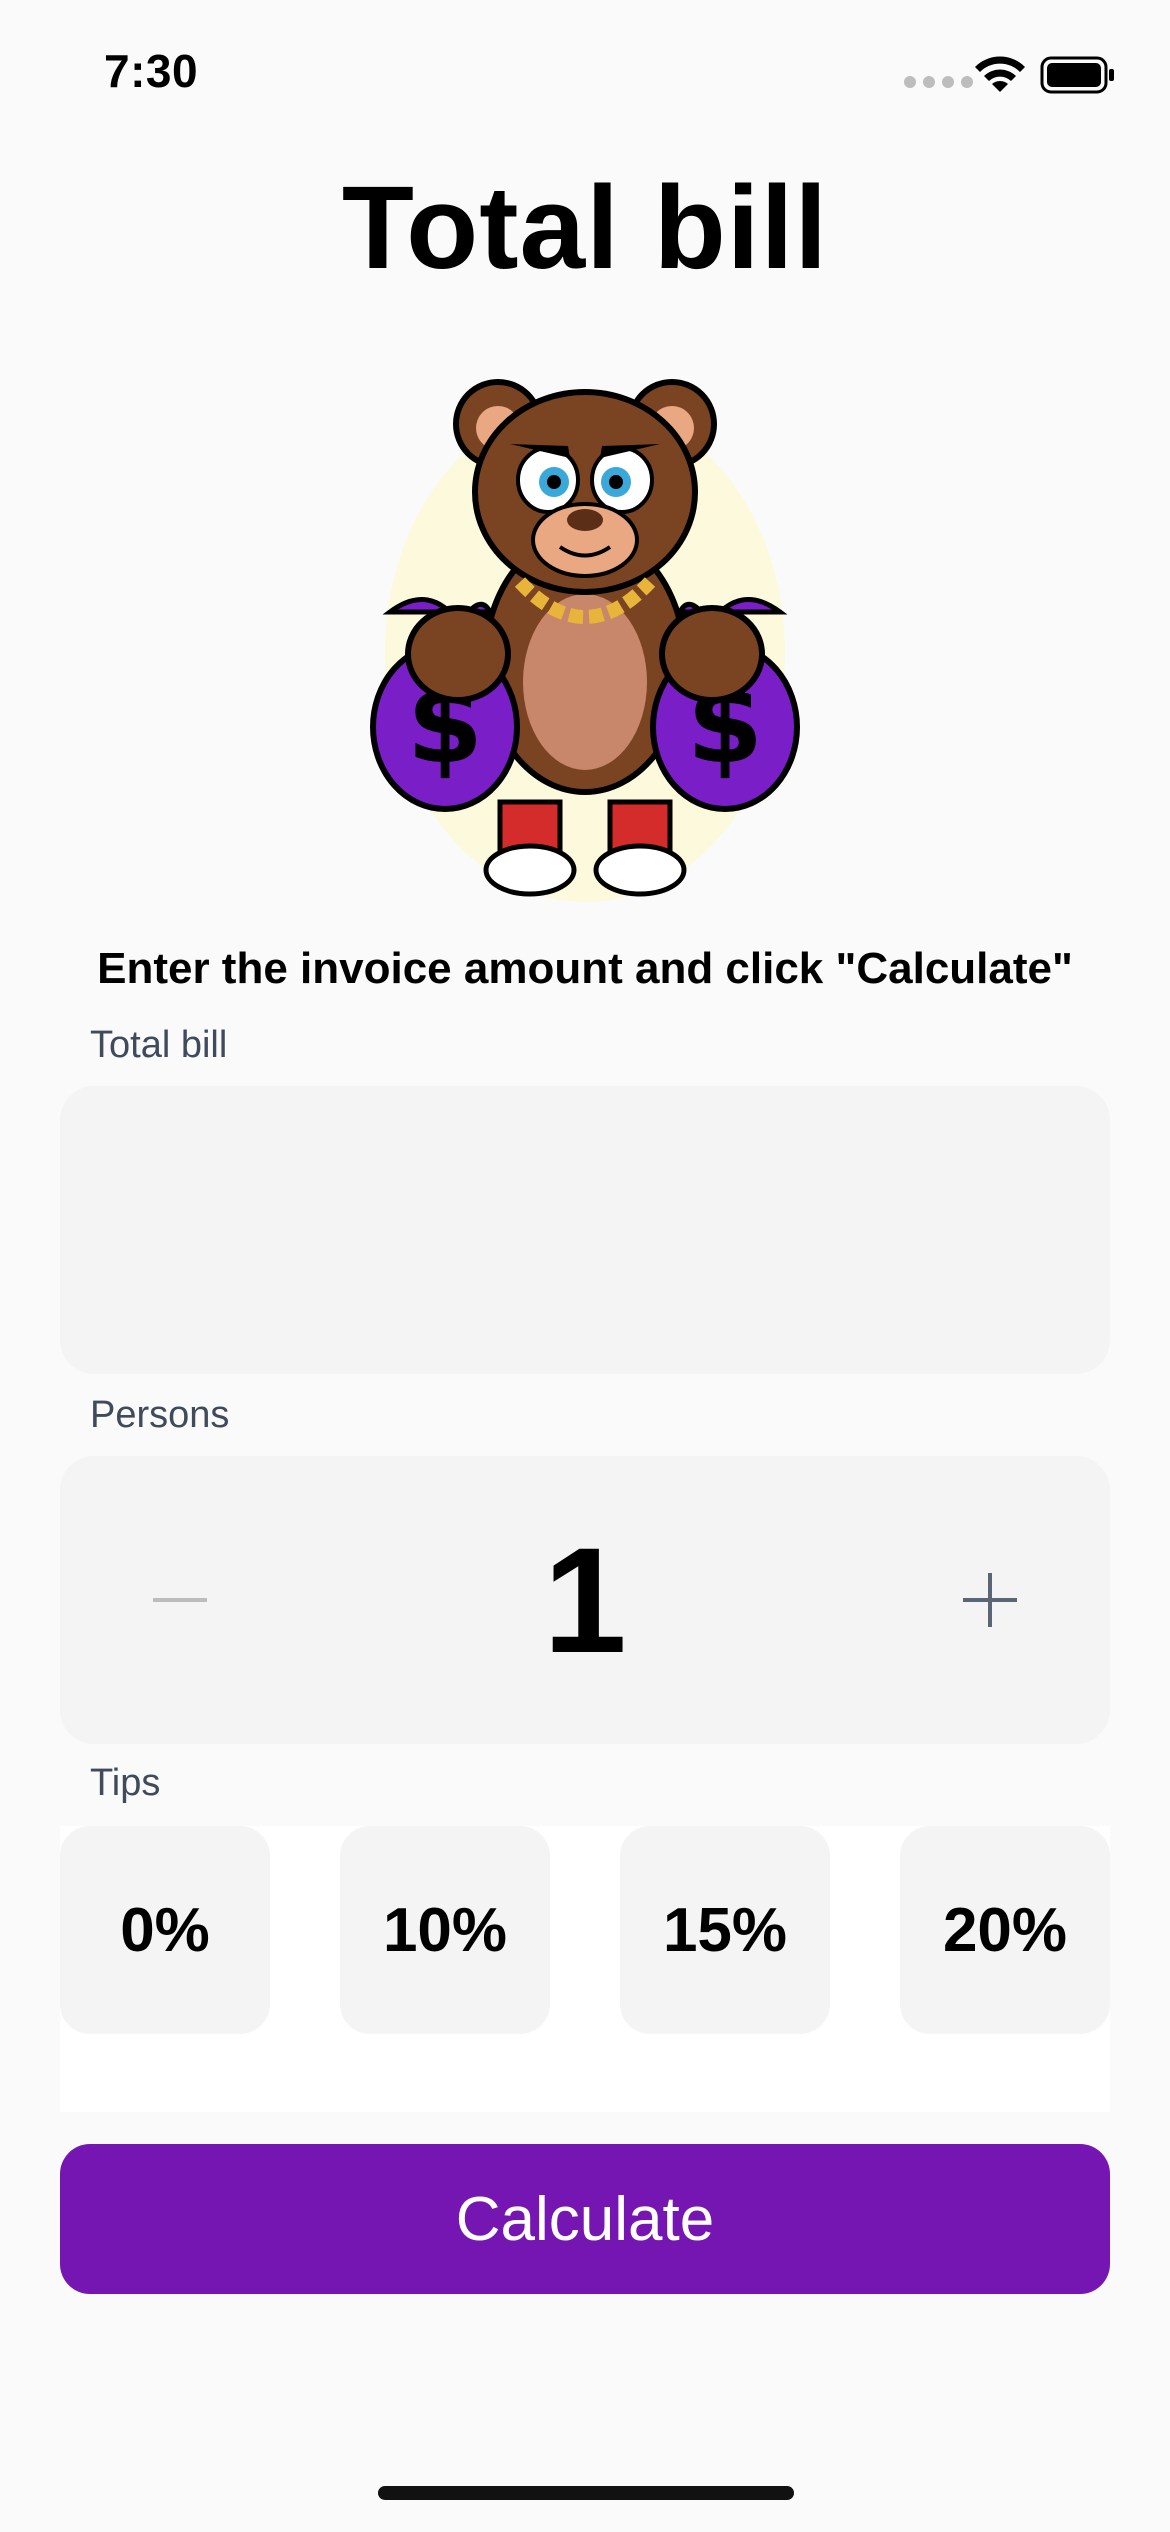  Describe the element at coordinates (585, 228) in the screenshot. I see `page-title: Total bill` at that location.